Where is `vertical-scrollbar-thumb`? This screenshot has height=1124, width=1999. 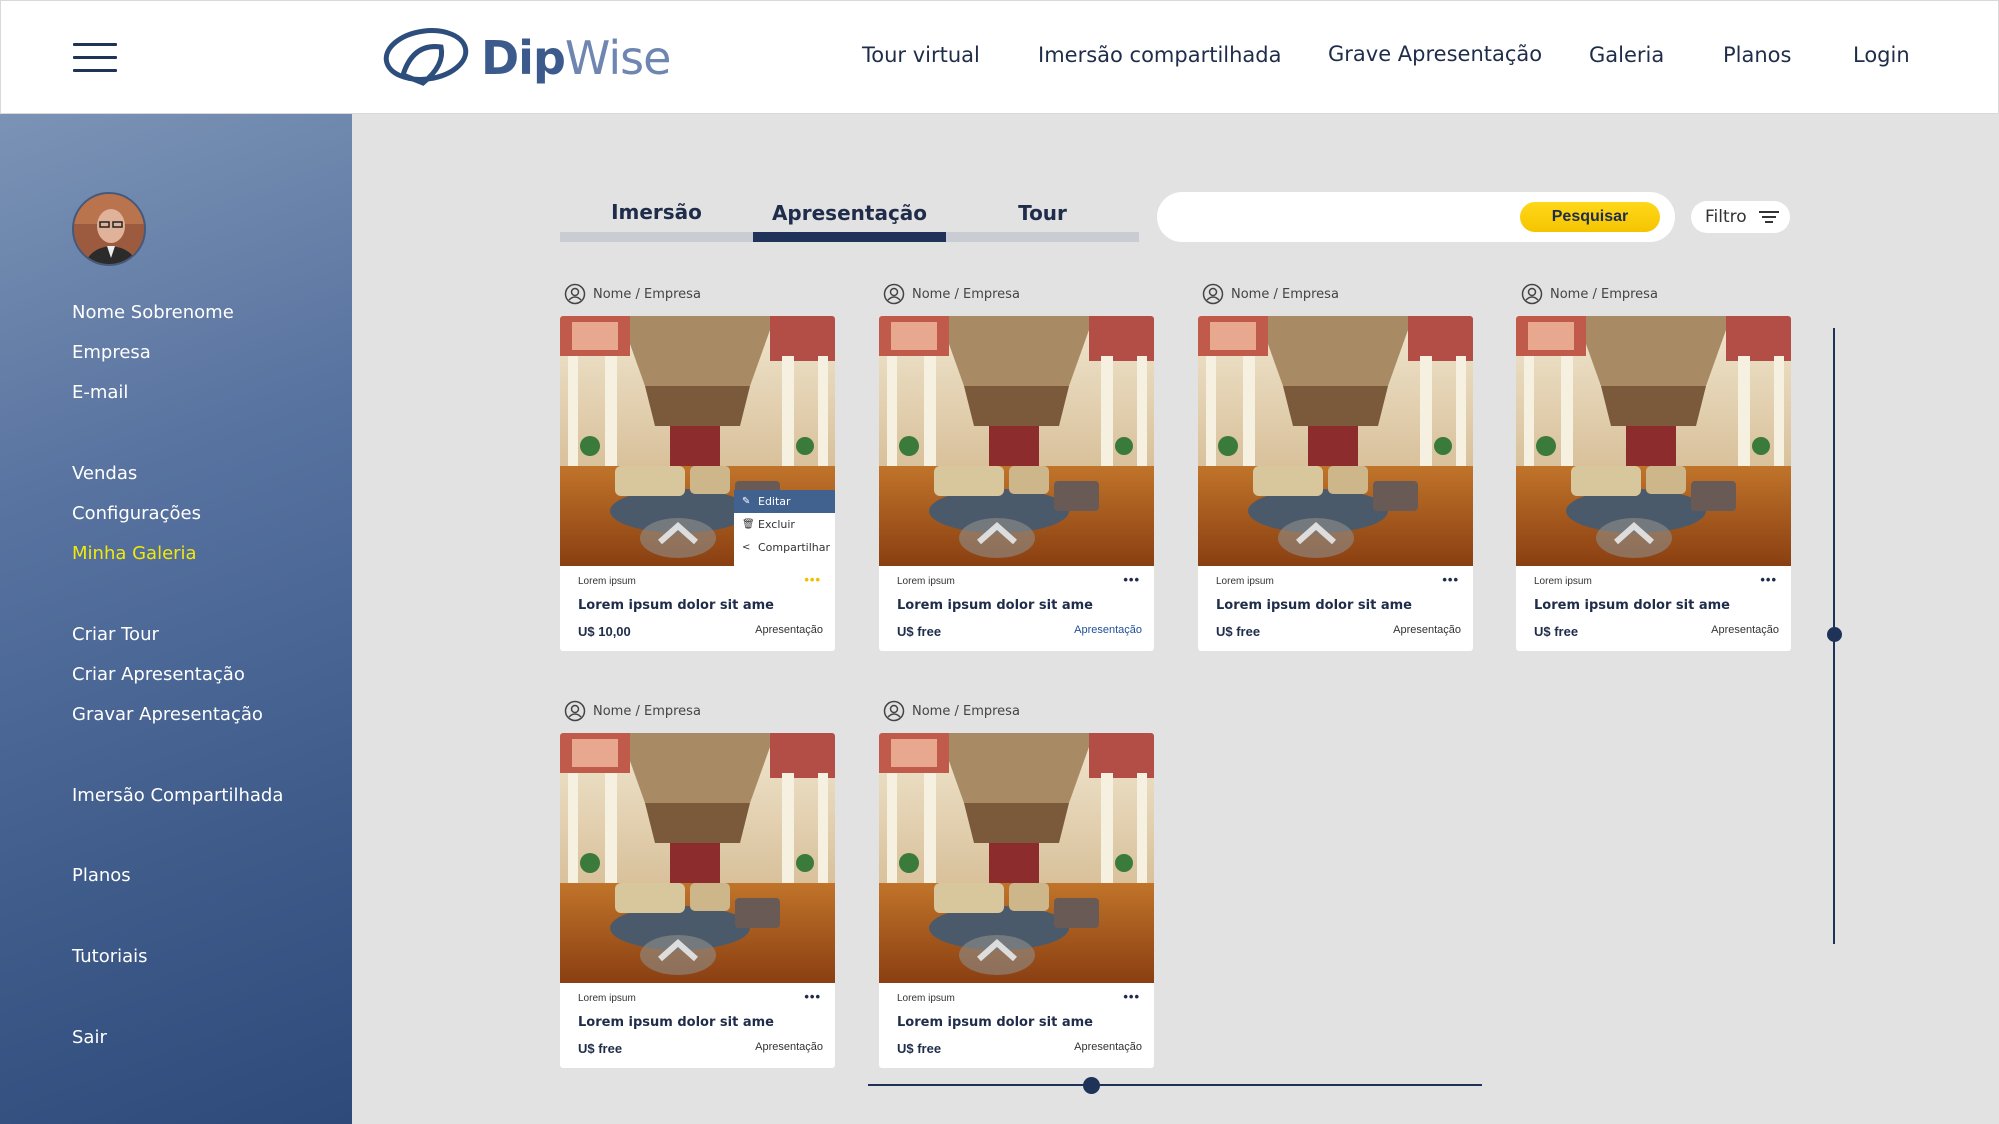
vertical-scrollbar-thumb is located at coordinates (1834, 634).